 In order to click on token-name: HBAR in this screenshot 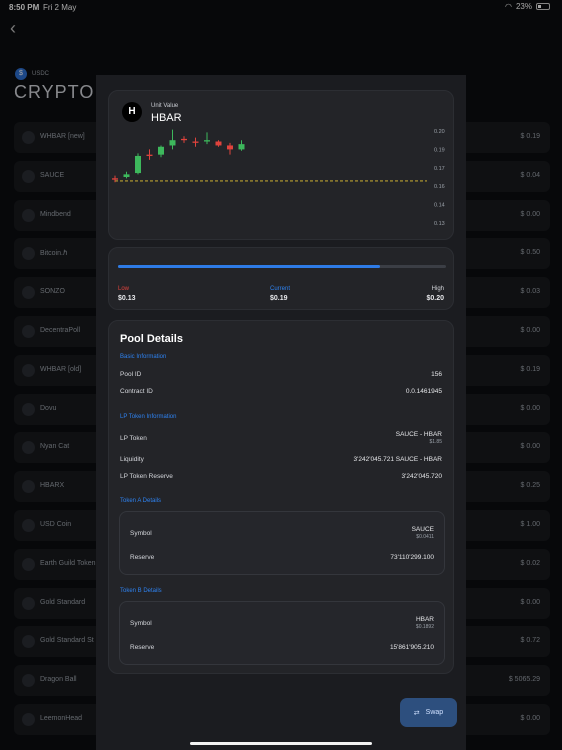, I will do `click(166, 118)`.